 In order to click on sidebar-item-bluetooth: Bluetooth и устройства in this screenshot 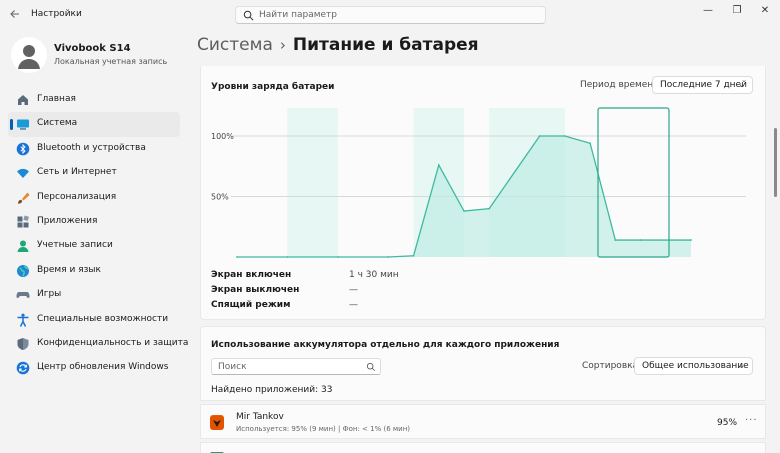, I will do `click(94, 149)`.